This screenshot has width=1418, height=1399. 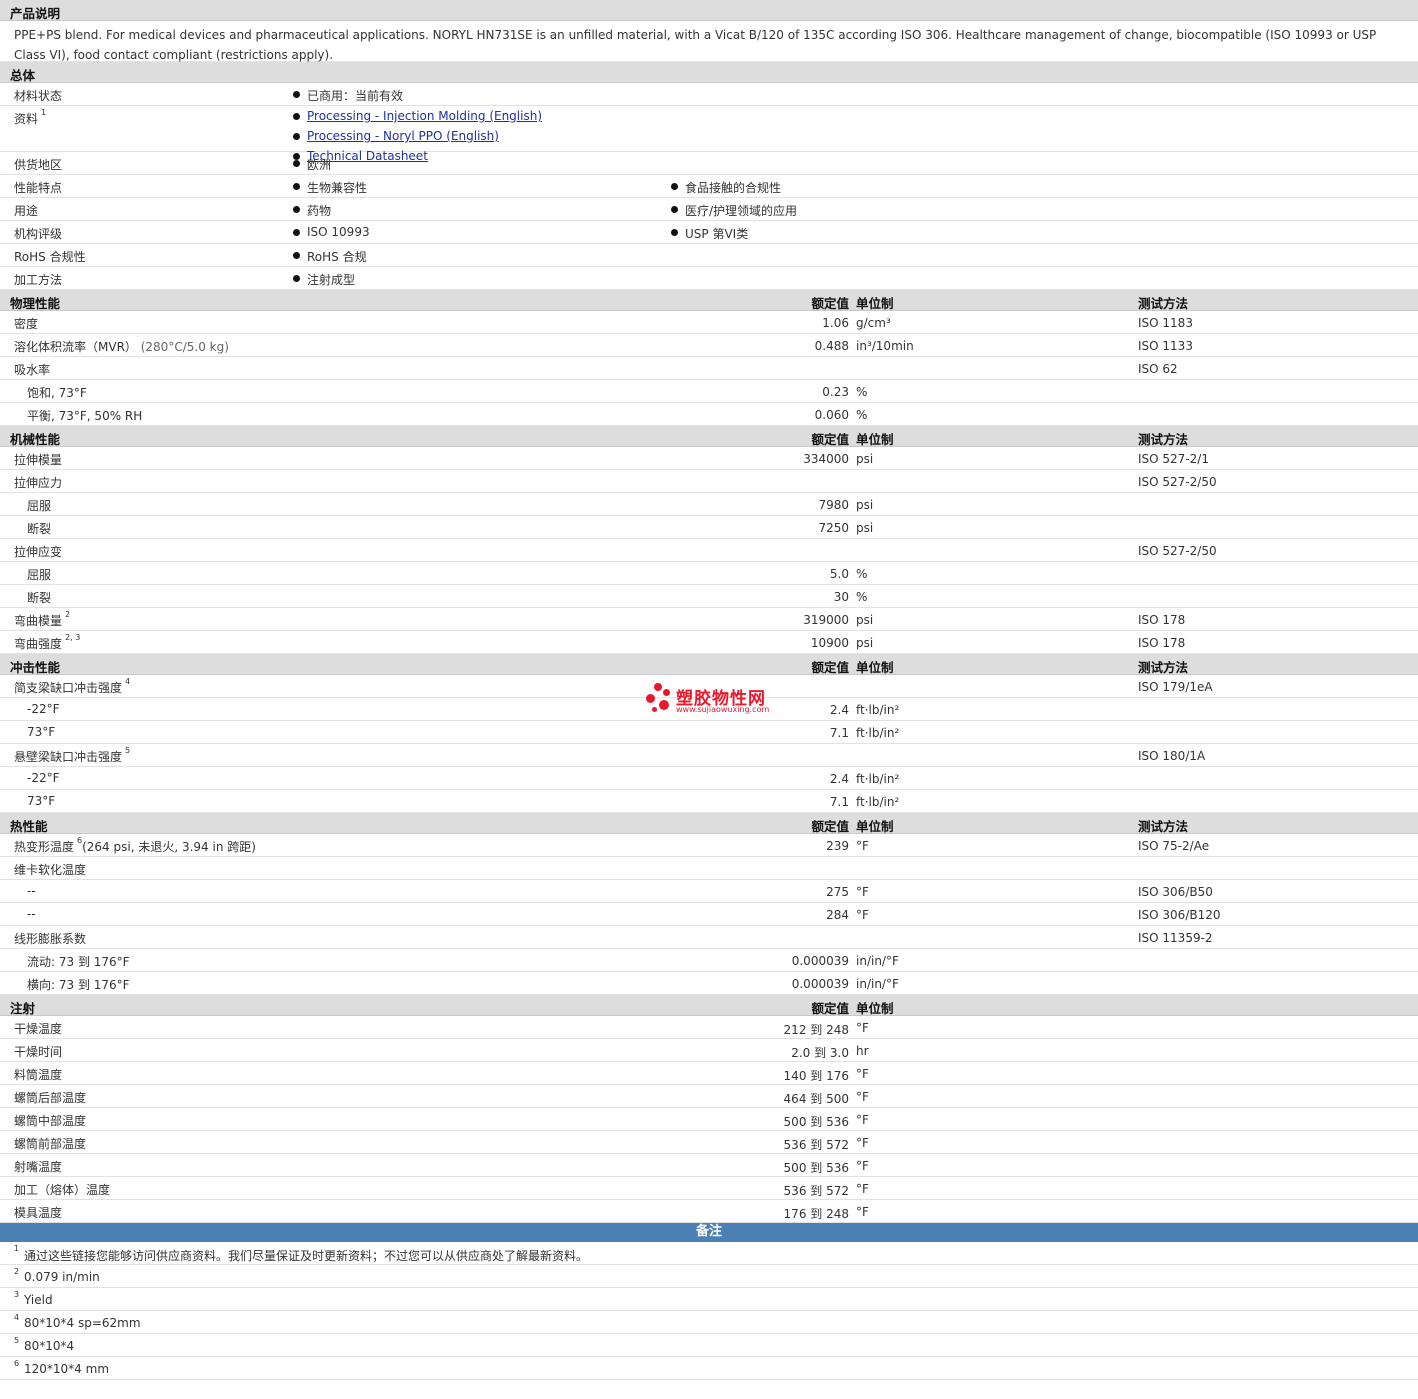 What do you see at coordinates (17, 1363) in the screenshot?
I see `note-number: 6` at bounding box center [17, 1363].